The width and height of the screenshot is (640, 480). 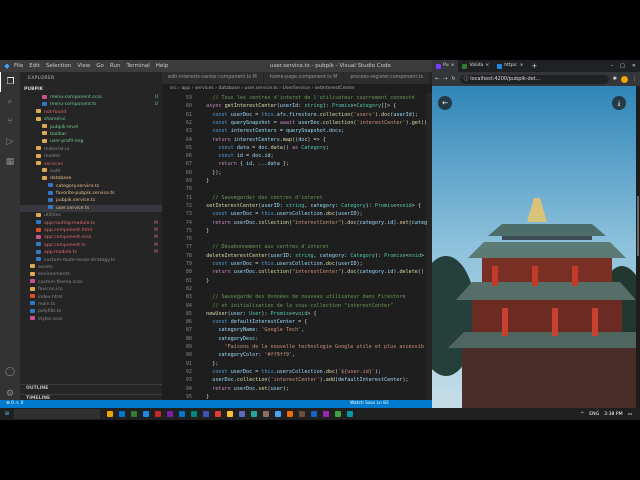 I want to click on code-line: categoryColor: '#ff9ff9',, so click(x=247, y=355).